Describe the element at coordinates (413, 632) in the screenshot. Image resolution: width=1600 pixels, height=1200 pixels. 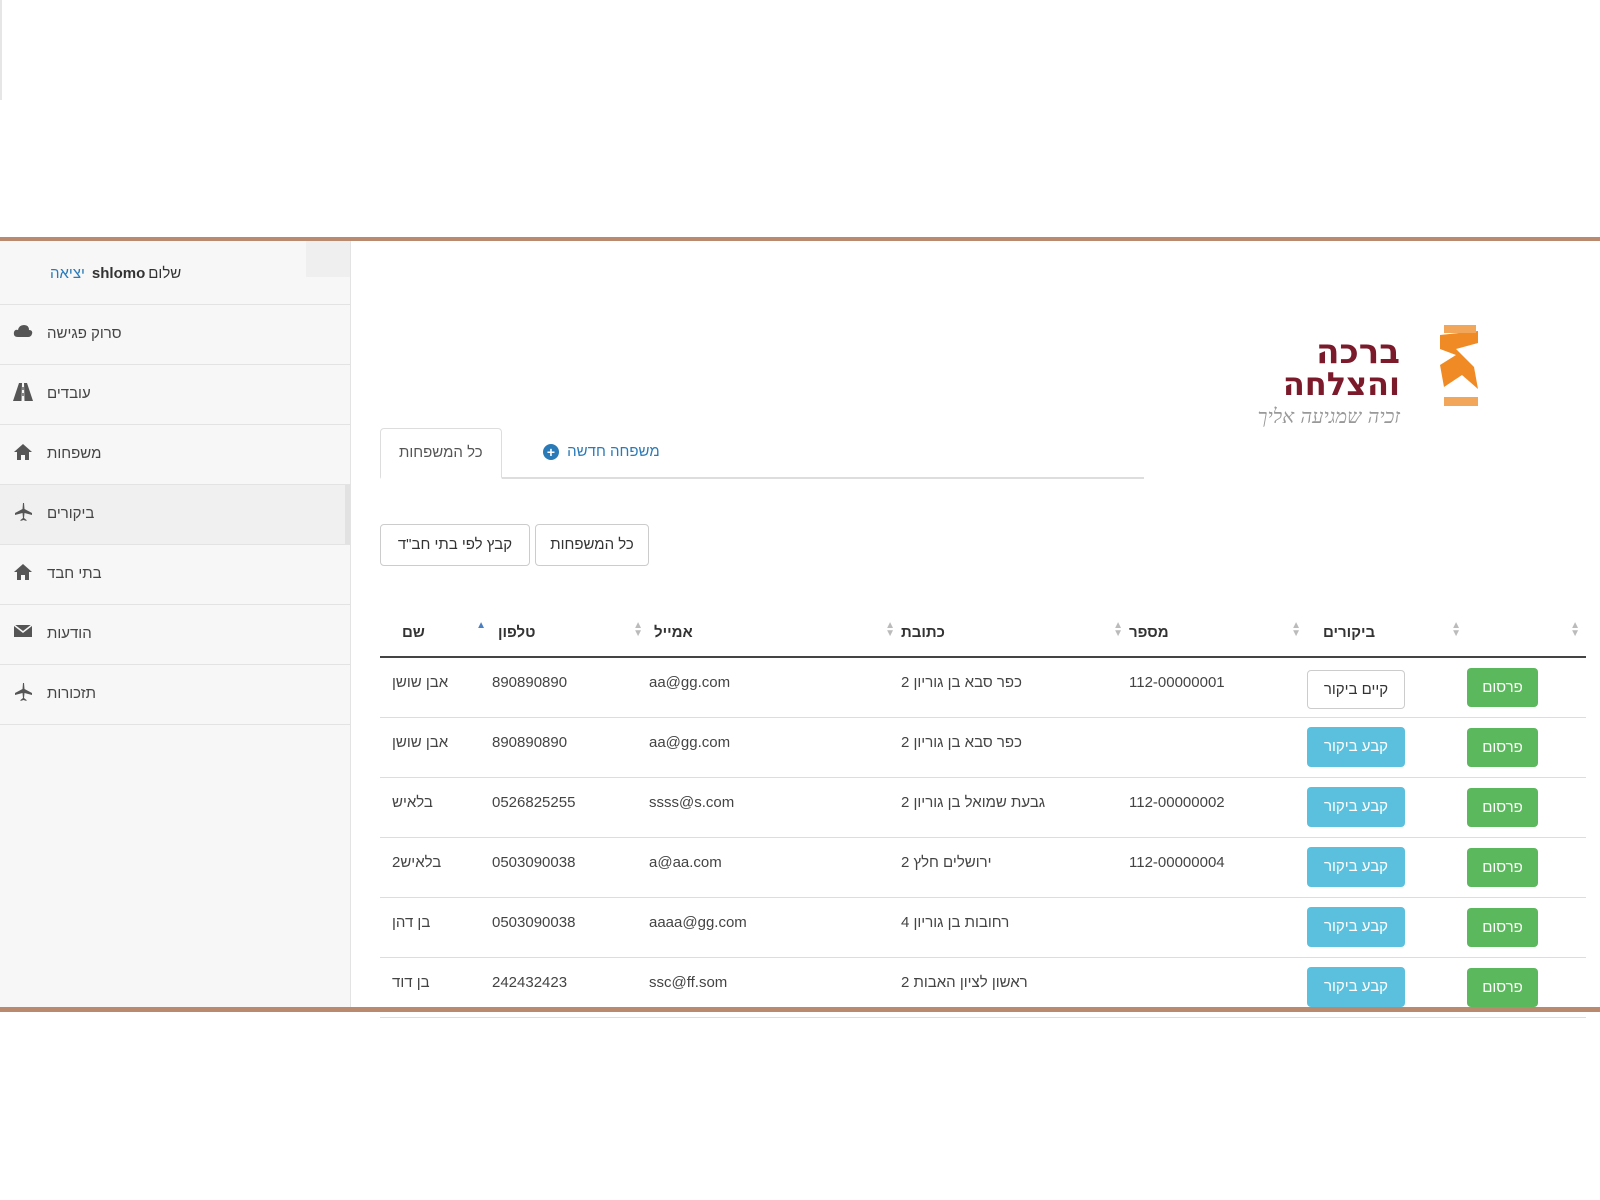
I see `column-header-label: שם` at that location.